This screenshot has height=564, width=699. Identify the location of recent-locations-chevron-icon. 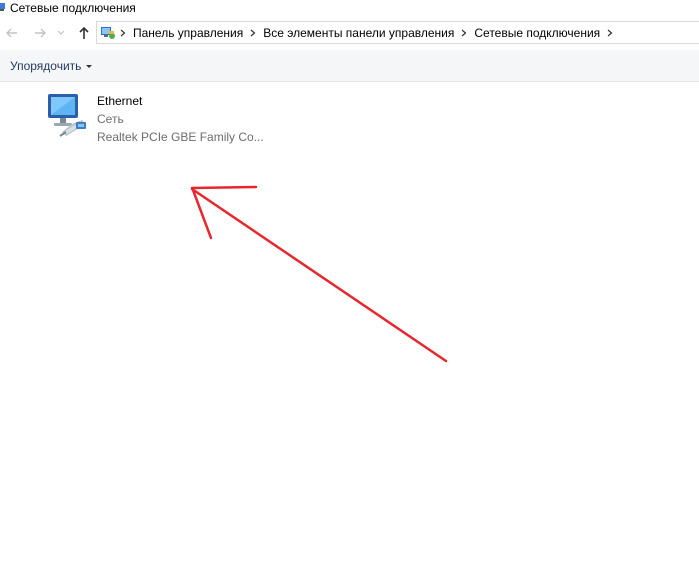
(61, 33).